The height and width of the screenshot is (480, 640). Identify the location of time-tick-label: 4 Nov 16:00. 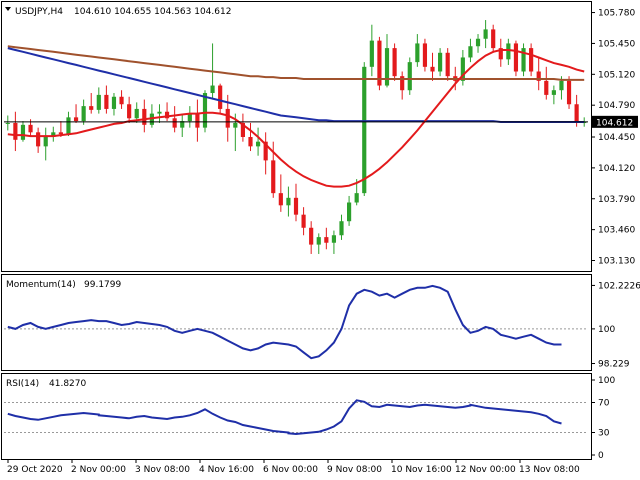
(226, 470).